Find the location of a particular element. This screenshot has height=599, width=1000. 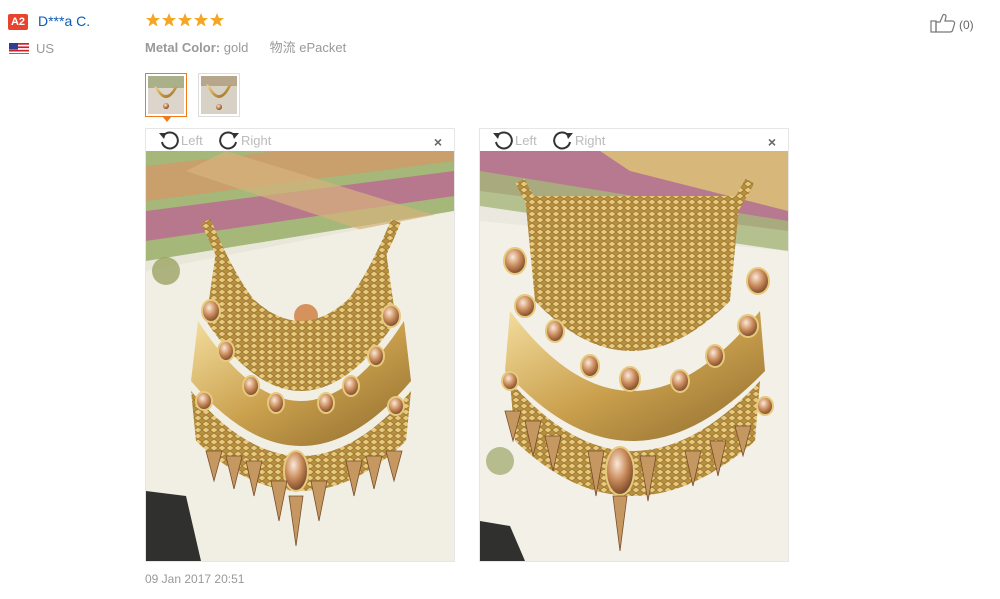

helpful-button: (0) is located at coordinates (952, 25).